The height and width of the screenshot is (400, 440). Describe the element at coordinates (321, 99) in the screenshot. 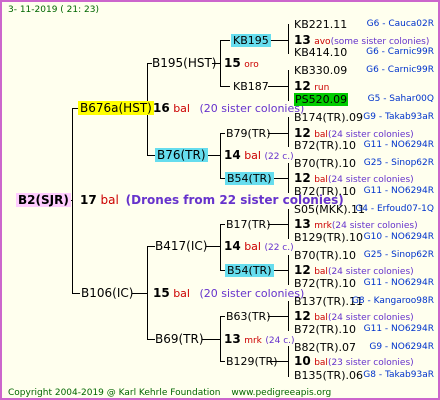

I see `gen4-name: PS520.09` at that location.